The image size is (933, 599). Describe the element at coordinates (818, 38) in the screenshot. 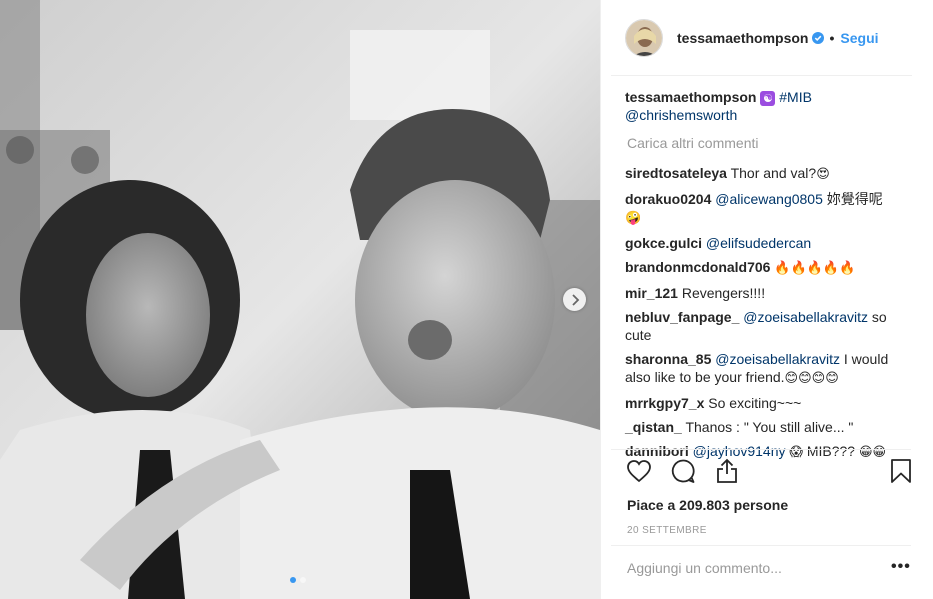

I see `verified-badge-icon` at that location.